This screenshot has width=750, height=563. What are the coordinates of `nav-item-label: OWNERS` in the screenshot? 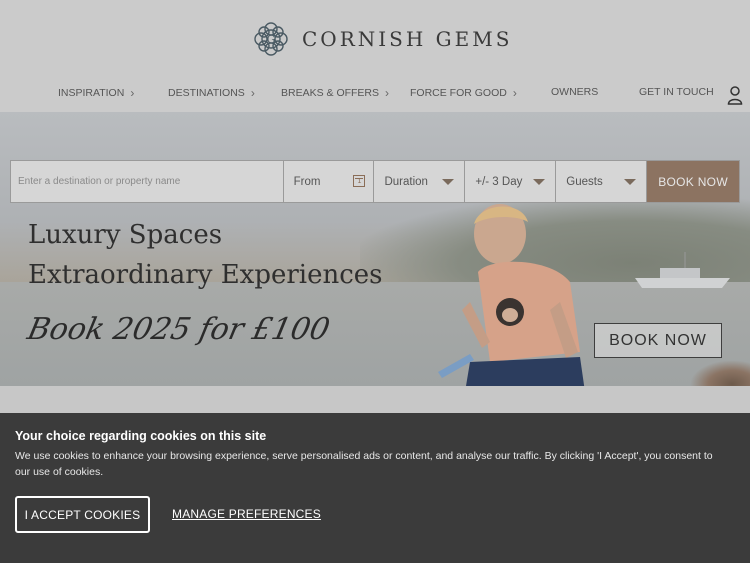 It's located at (575, 92).